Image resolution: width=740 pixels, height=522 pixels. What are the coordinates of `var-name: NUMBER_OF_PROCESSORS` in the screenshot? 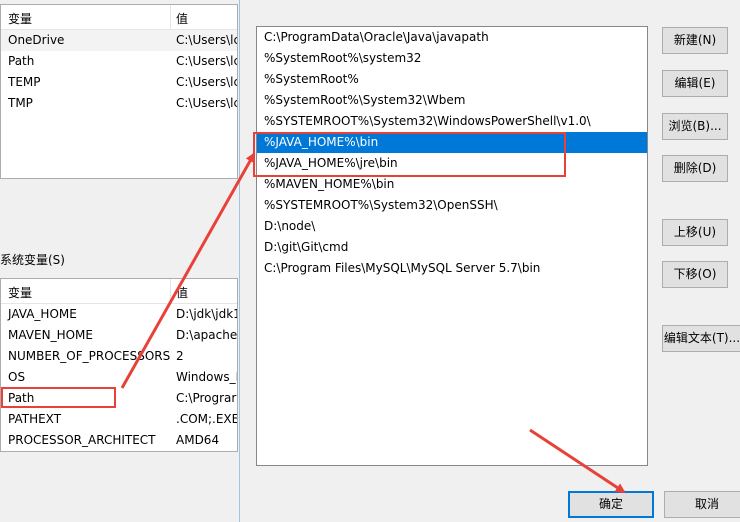 It's located at (89, 356).